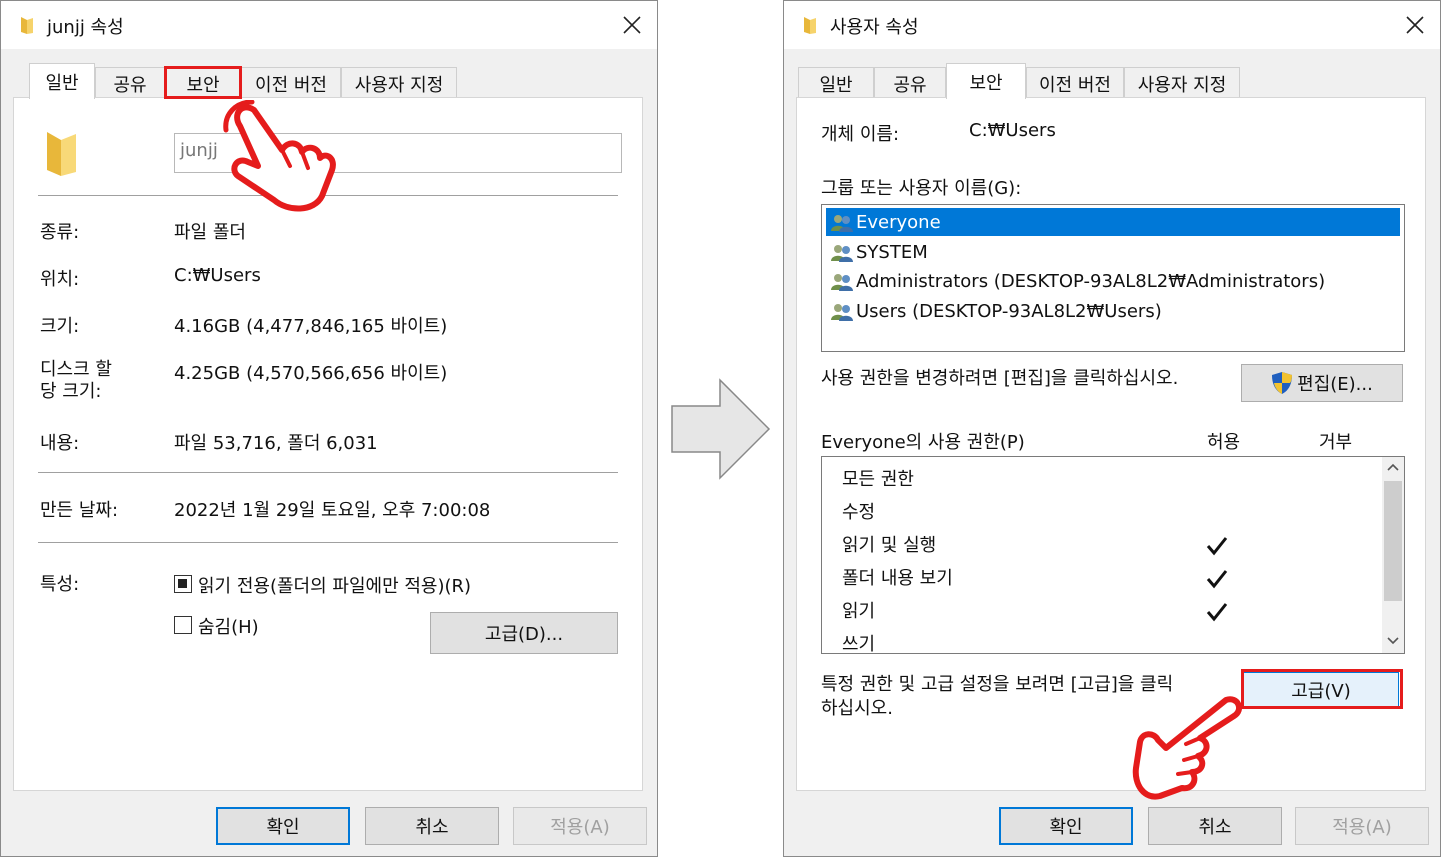 The image size is (1441, 857). Describe the element at coordinates (859, 644) in the screenshot. I see `permission-write: 쓰기` at that location.